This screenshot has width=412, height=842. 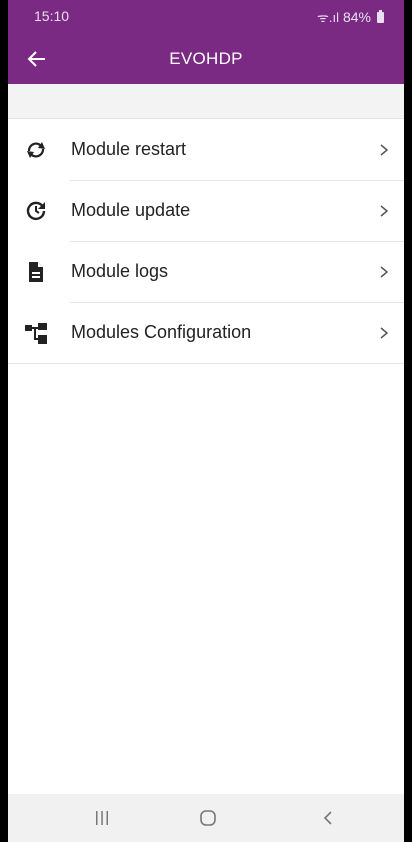 What do you see at coordinates (206, 271) in the screenshot?
I see `menu-item-module-logs: Module logs` at bounding box center [206, 271].